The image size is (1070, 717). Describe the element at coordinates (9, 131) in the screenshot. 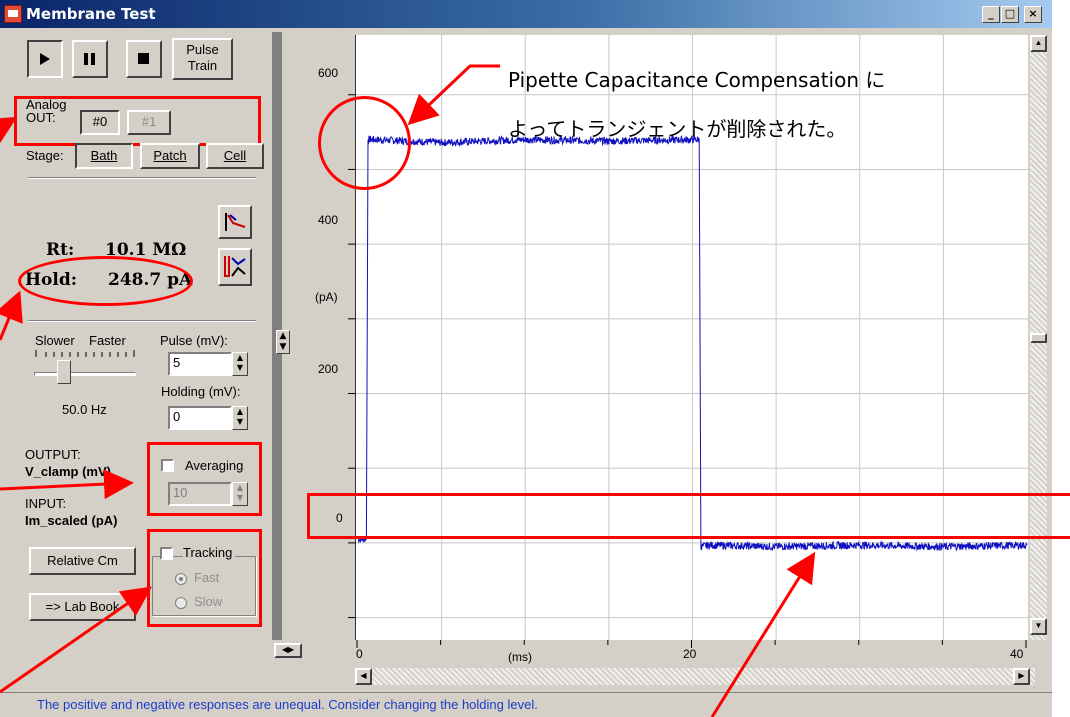

I see `arrow-analog-out` at that location.